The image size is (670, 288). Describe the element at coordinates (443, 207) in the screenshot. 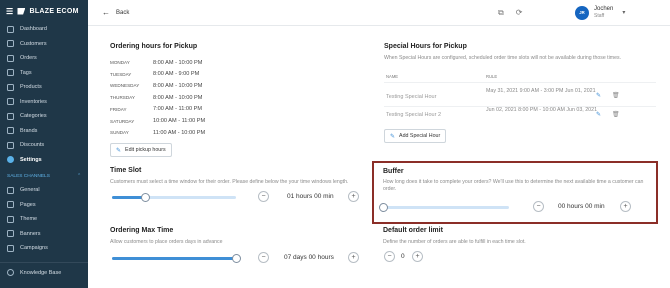

I see `buffer-slider` at that location.